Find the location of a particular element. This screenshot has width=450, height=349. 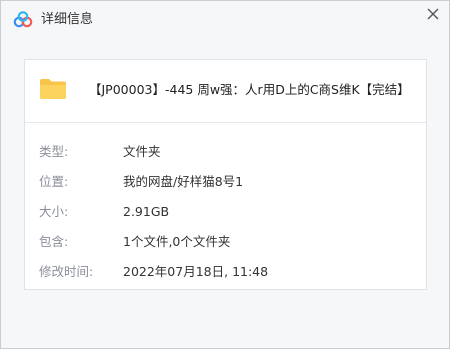

folder-icon is located at coordinates (53, 89).